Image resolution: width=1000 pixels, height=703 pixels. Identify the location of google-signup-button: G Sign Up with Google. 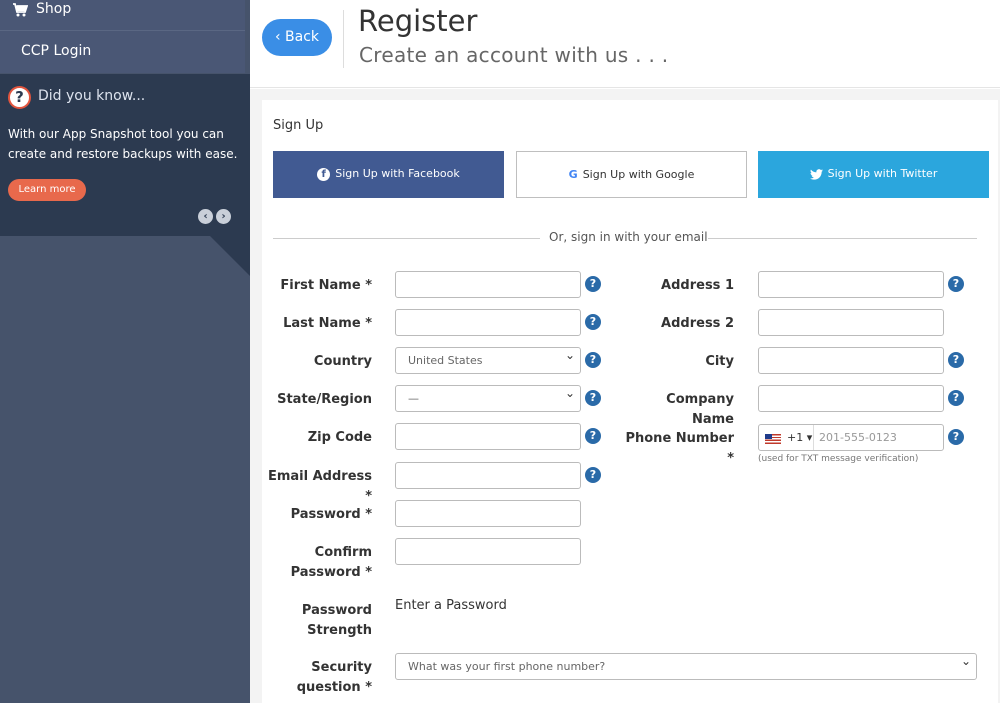
(631, 174).